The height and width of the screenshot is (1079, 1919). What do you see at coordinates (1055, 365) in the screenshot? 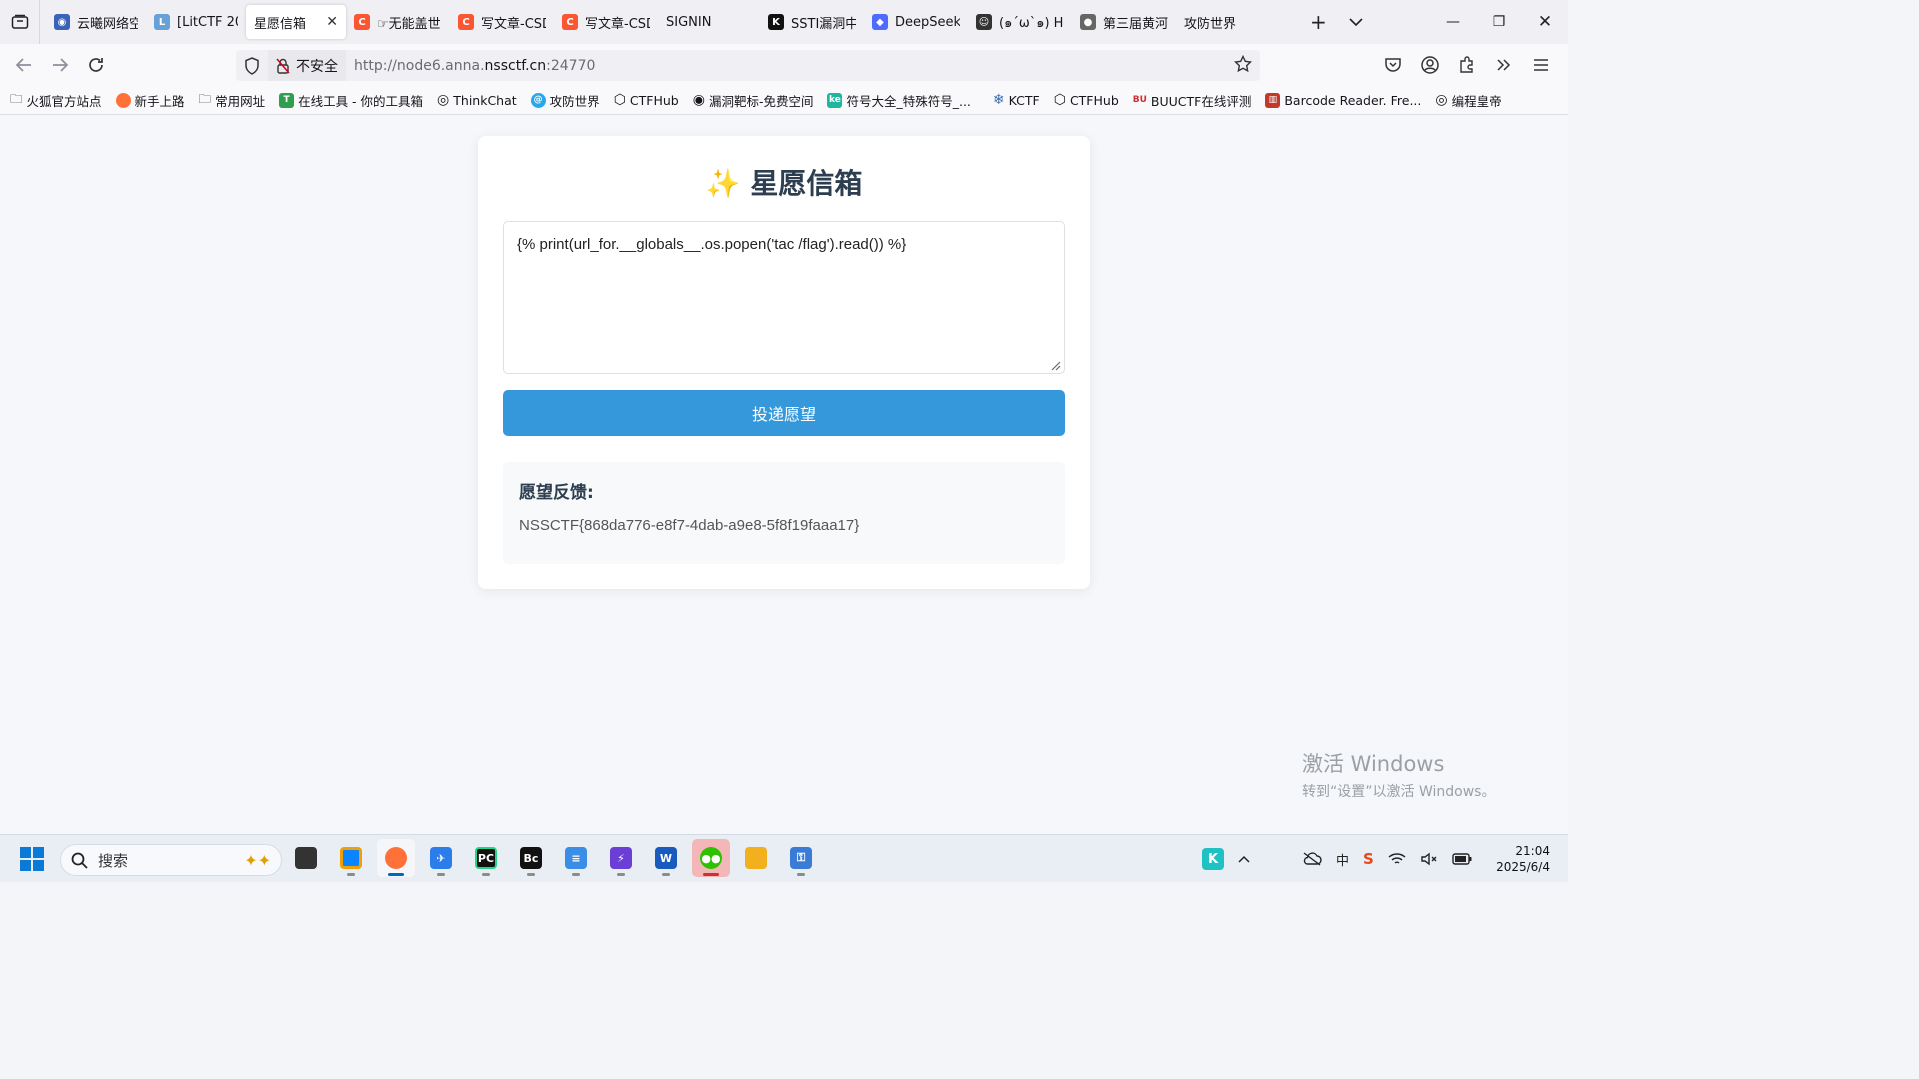
I see `resize-grip-icon` at bounding box center [1055, 365].